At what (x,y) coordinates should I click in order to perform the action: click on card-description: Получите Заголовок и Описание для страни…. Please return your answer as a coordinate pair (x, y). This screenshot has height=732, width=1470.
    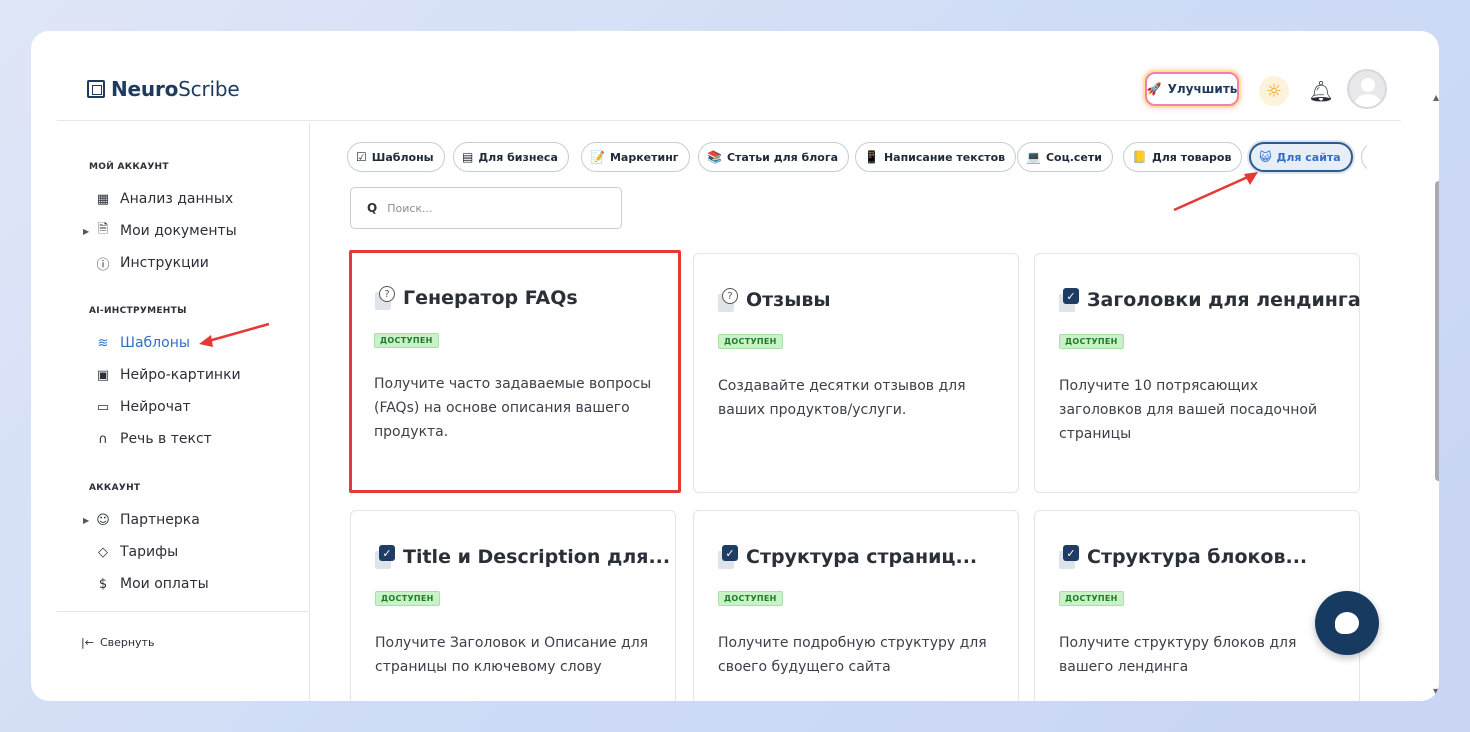
    Looking at the image, I should click on (512, 655).